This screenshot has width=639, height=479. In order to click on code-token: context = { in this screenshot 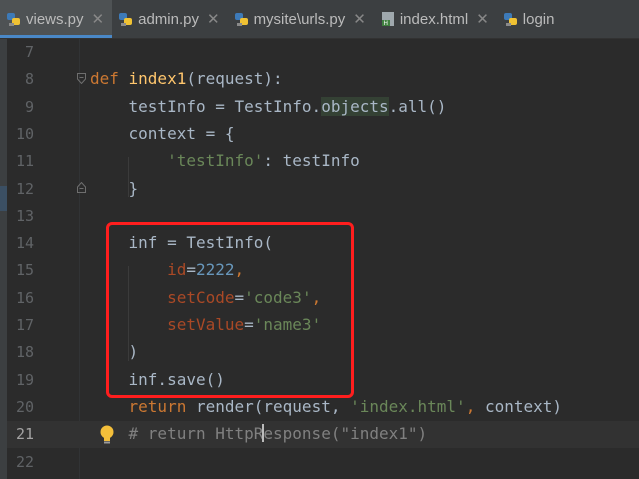, I will do `click(162, 133)`.